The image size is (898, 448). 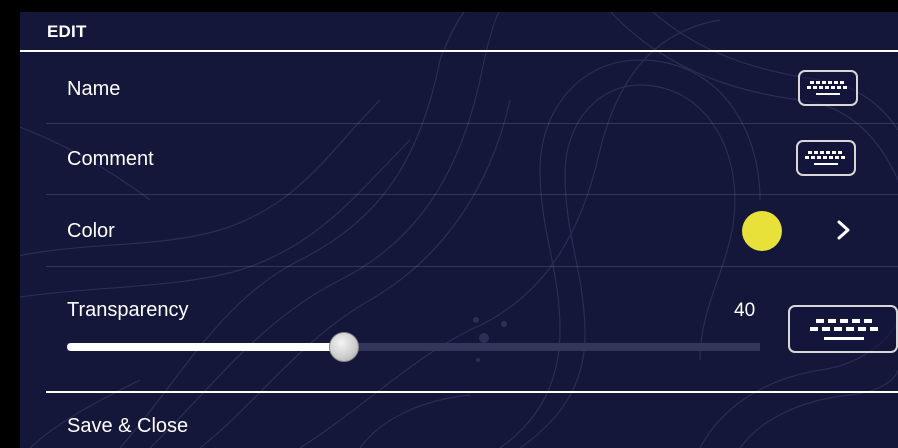 I want to click on save-close-button: Save & Close, so click(x=472, y=420).